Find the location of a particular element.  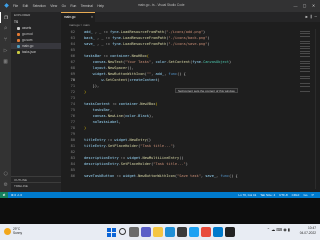

maximize-button: ▢ is located at coordinates (304, 6).